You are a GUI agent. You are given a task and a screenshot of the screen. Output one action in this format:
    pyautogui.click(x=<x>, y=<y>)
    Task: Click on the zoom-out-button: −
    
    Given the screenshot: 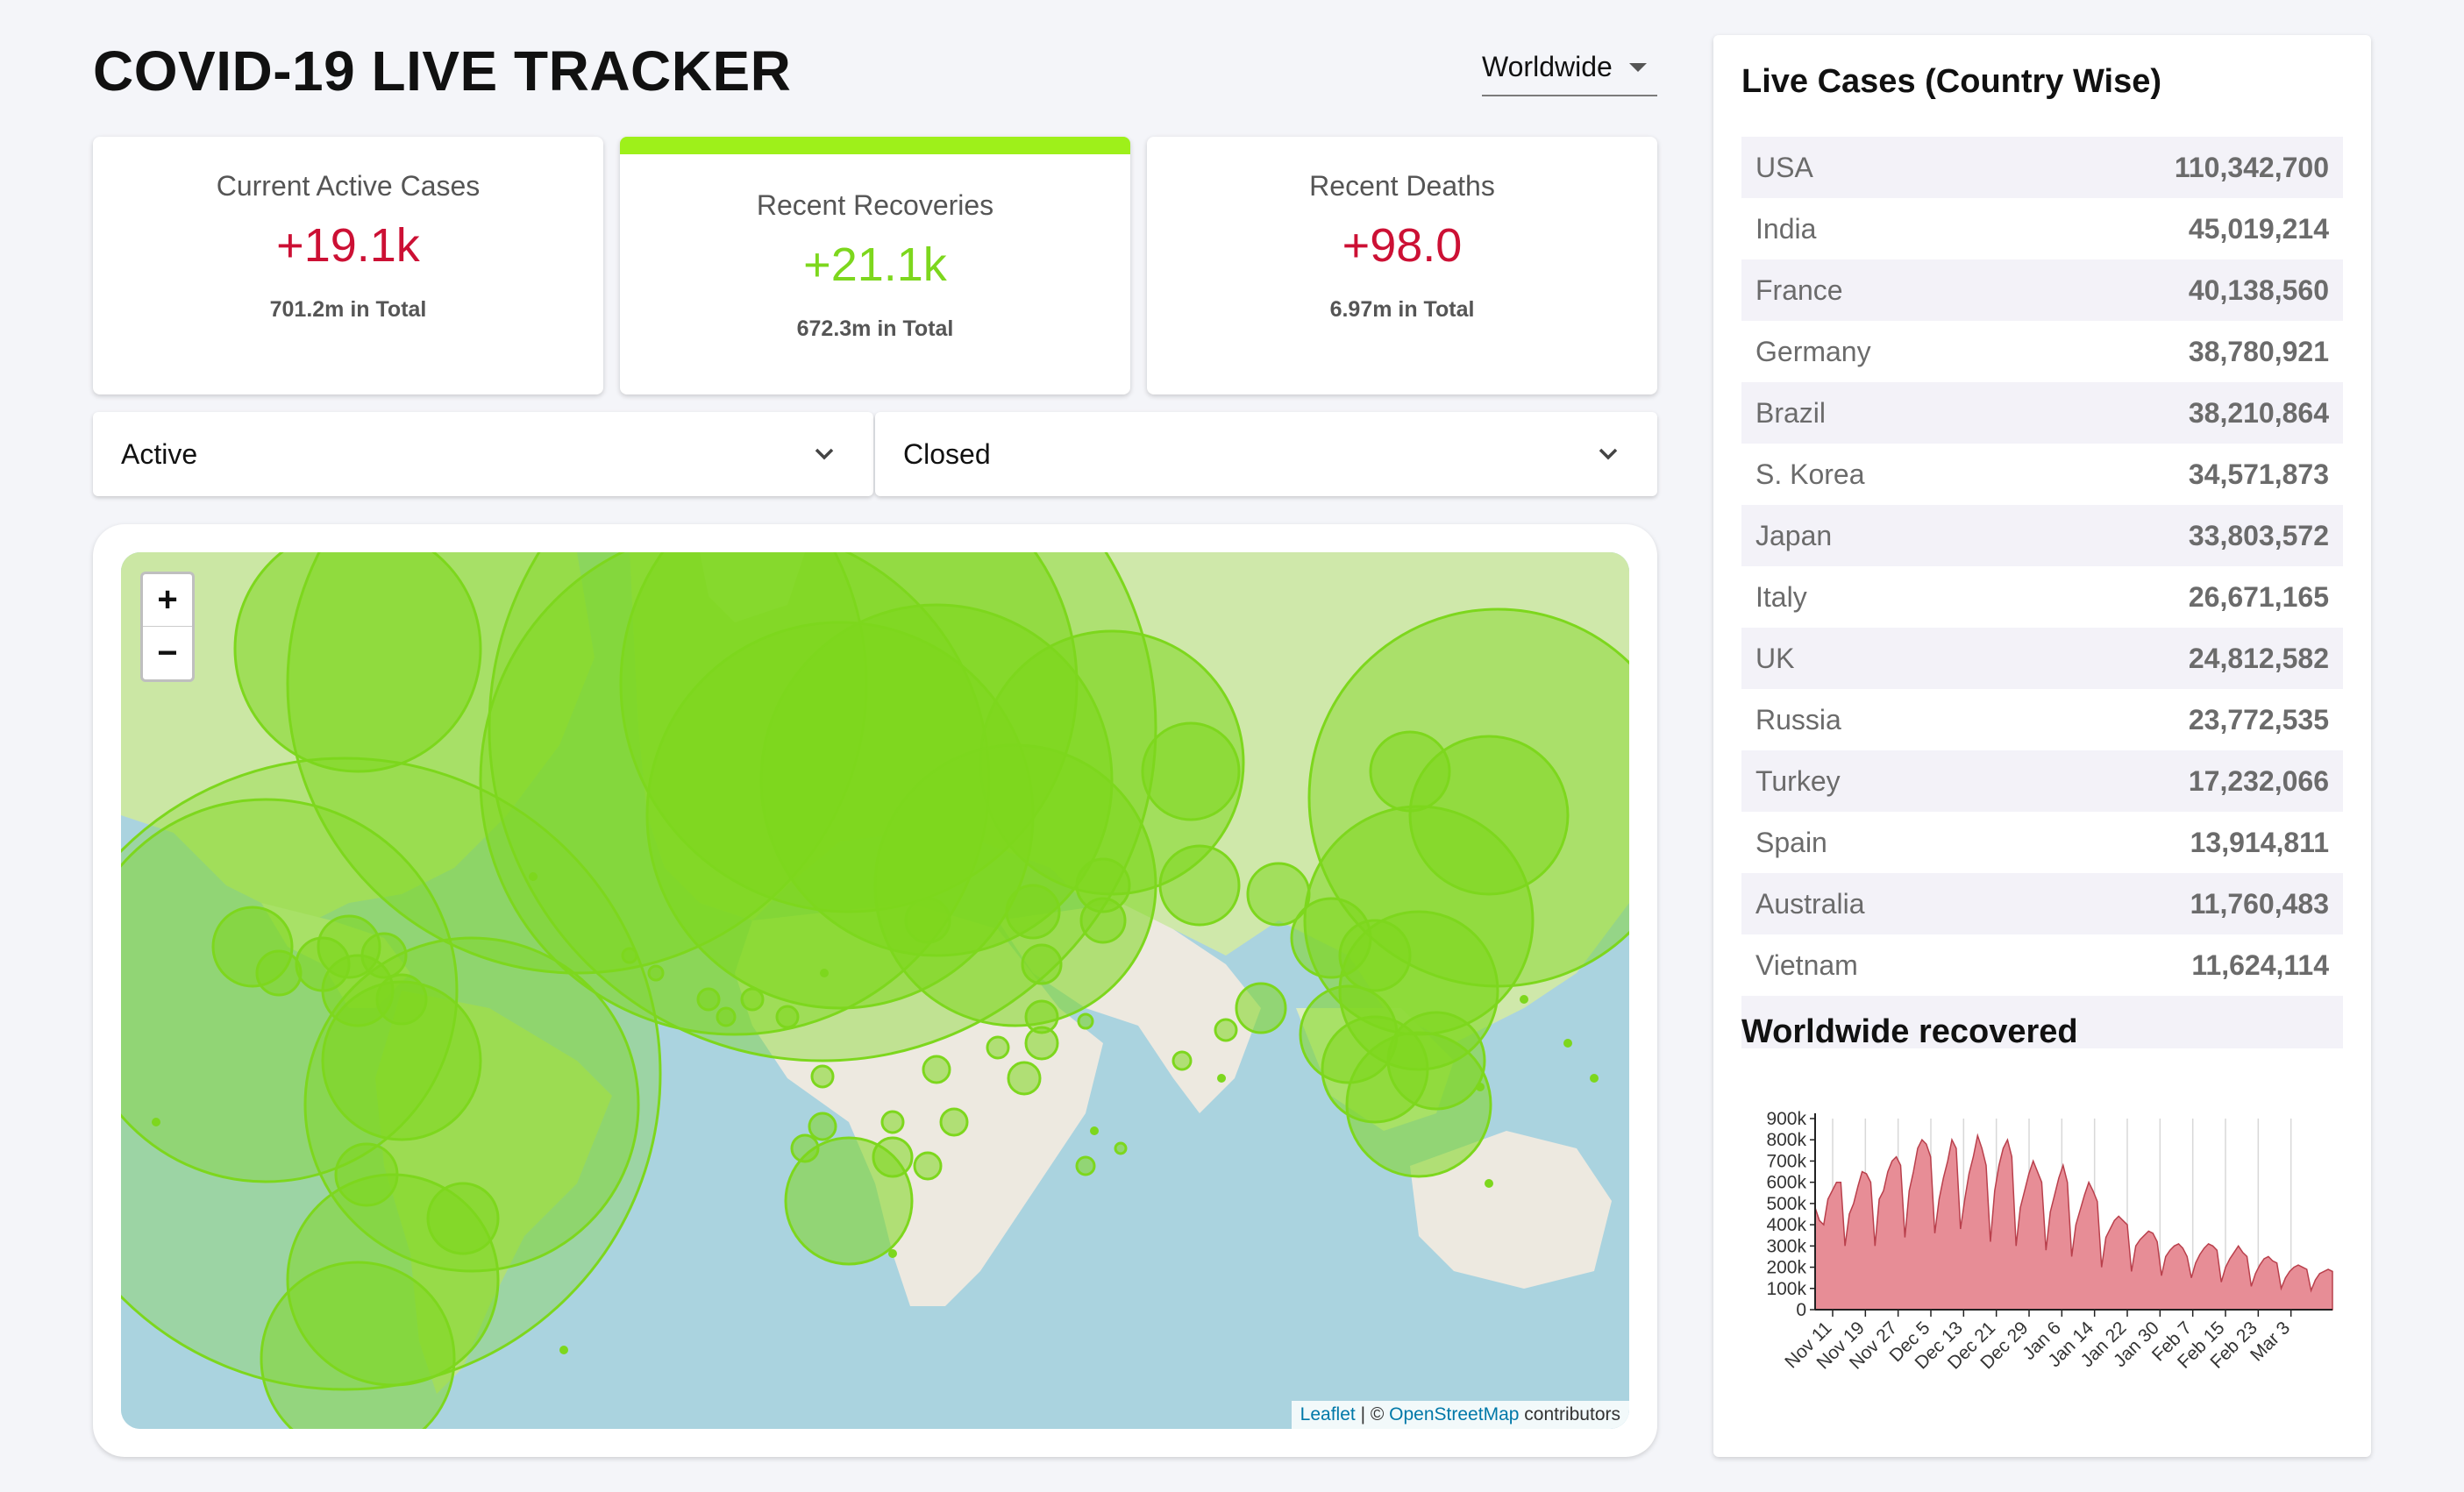 What is the action you would take?
    pyautogui.click(x=167, y=653)
    